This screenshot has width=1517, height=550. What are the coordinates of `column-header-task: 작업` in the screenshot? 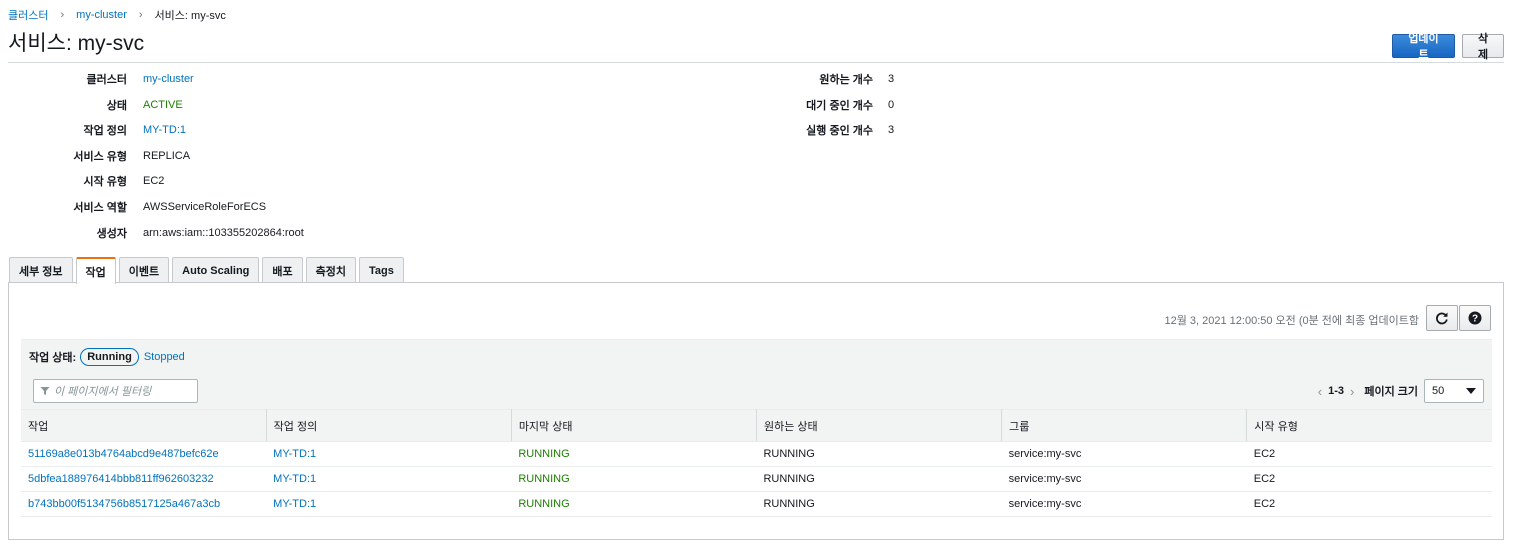 It's located at (144, 425).